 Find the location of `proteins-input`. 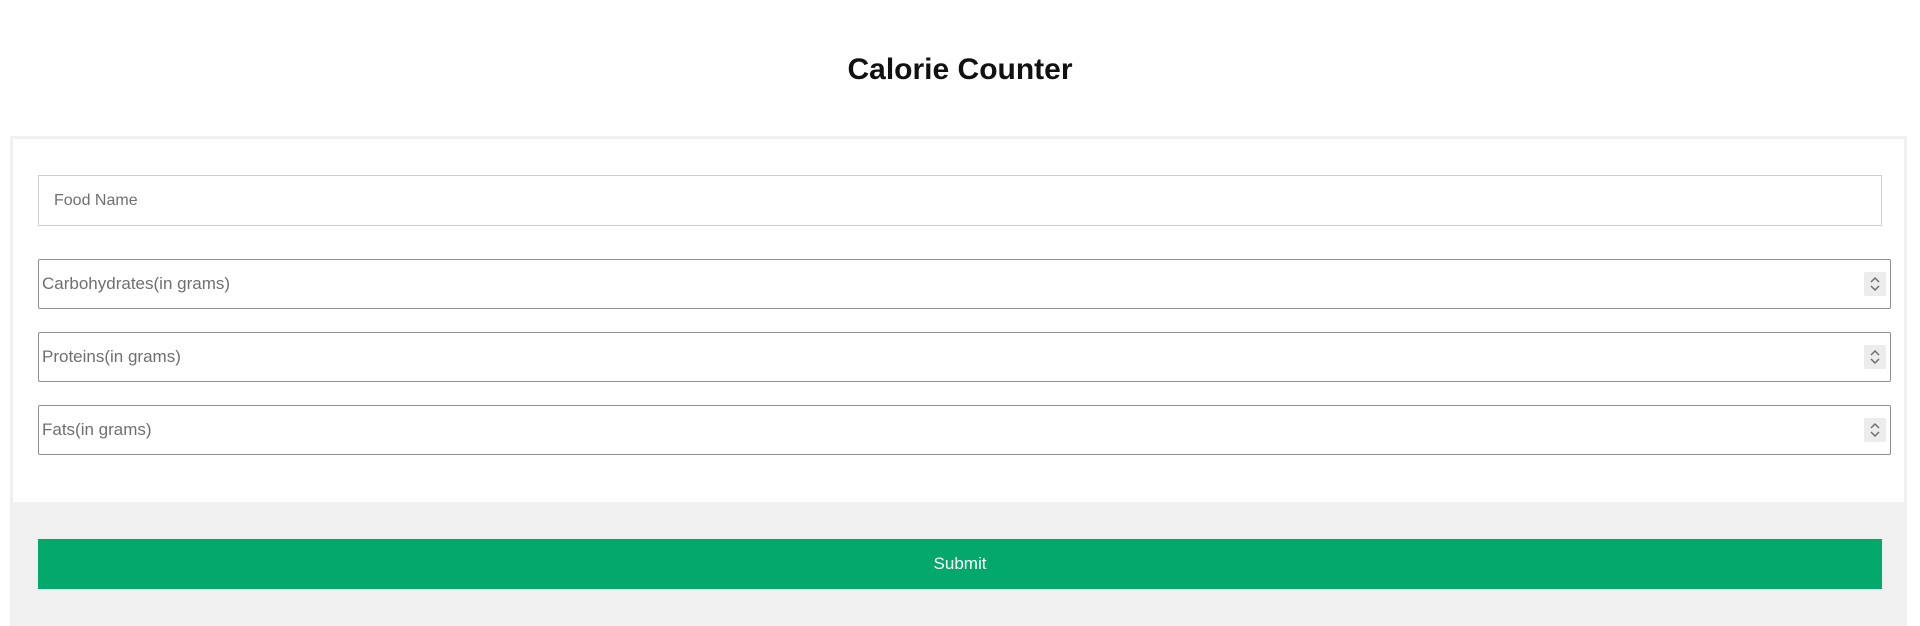

proteins-input is located at coordinates (944, 357).